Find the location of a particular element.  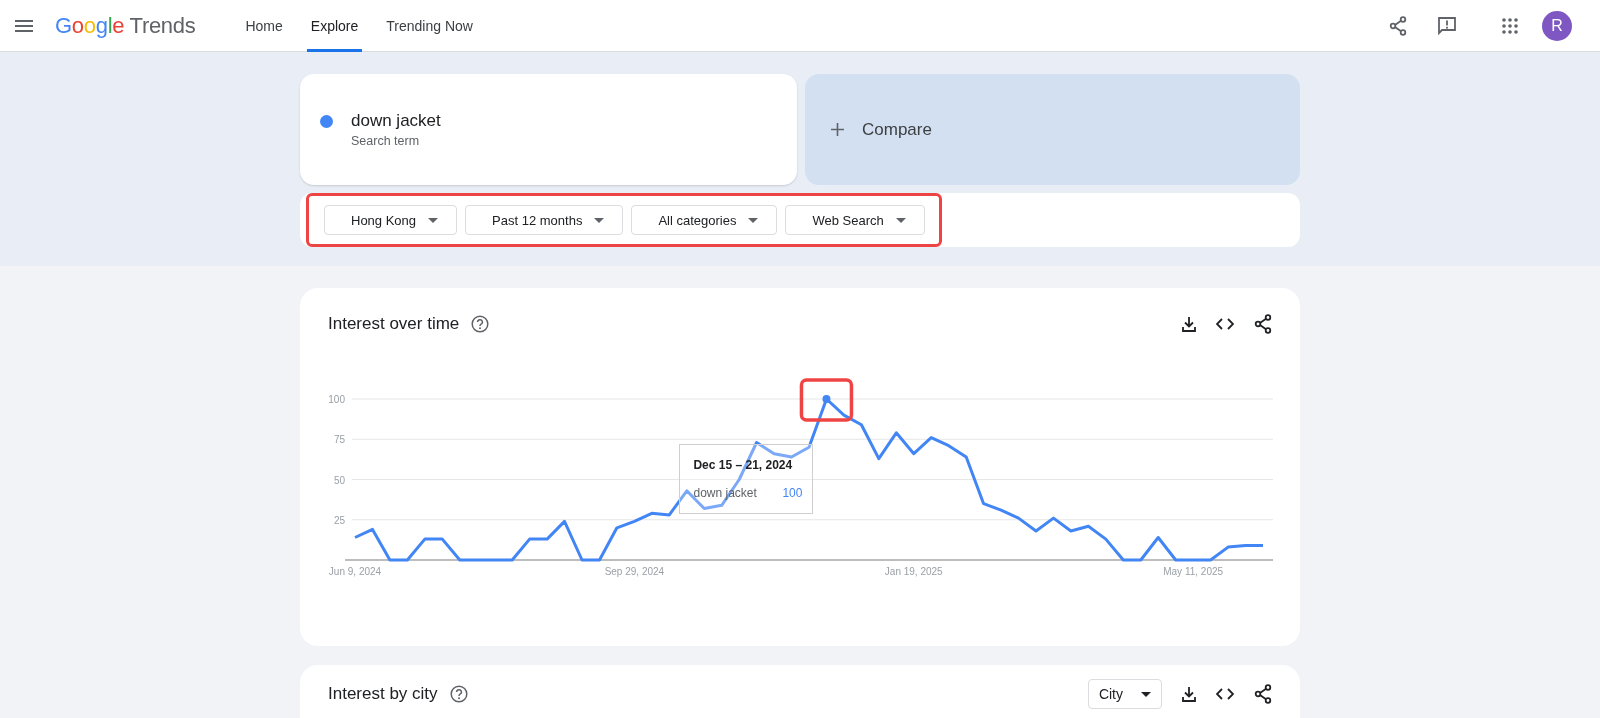

nav-tab: Trending Now is located at coordinates (429, 26).